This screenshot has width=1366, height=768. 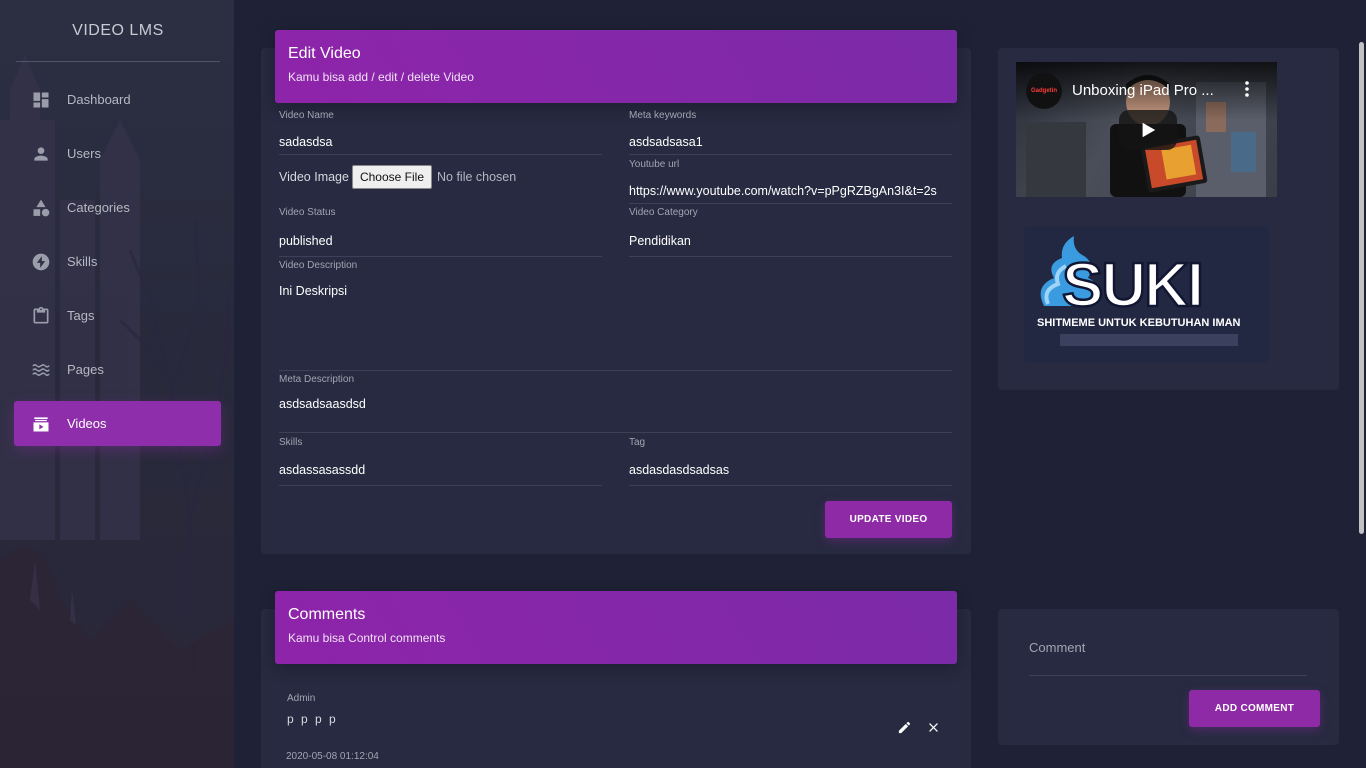 I want to click on video-image-label: Video Image, so click(x=314, y=177).